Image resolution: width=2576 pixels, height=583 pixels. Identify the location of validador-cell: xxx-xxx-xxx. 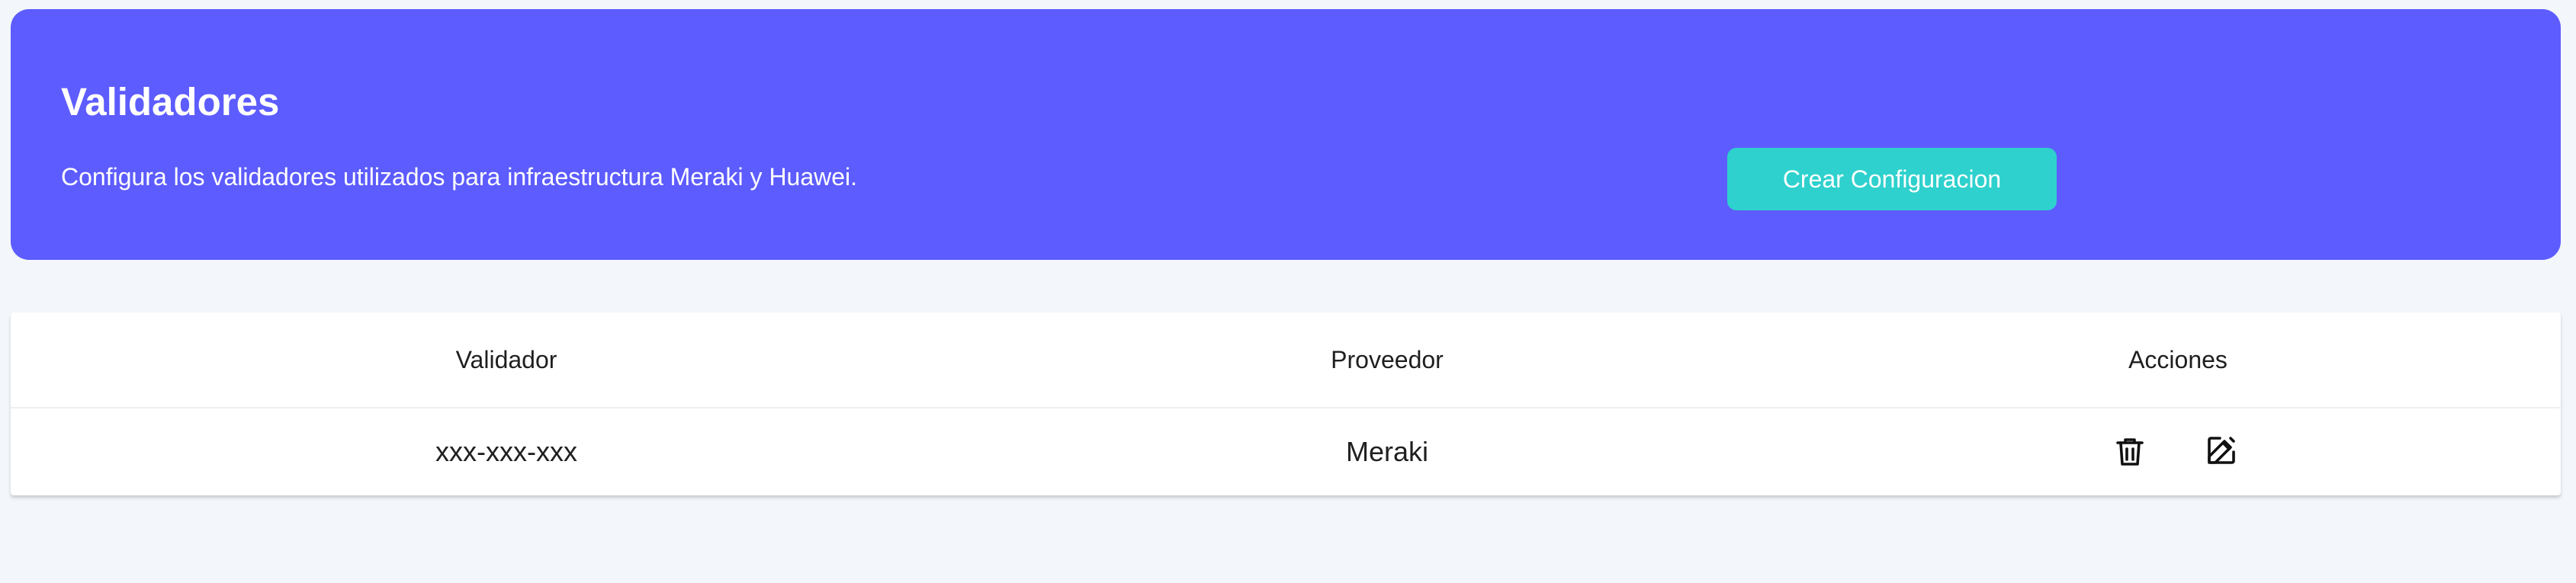
(506, 451).